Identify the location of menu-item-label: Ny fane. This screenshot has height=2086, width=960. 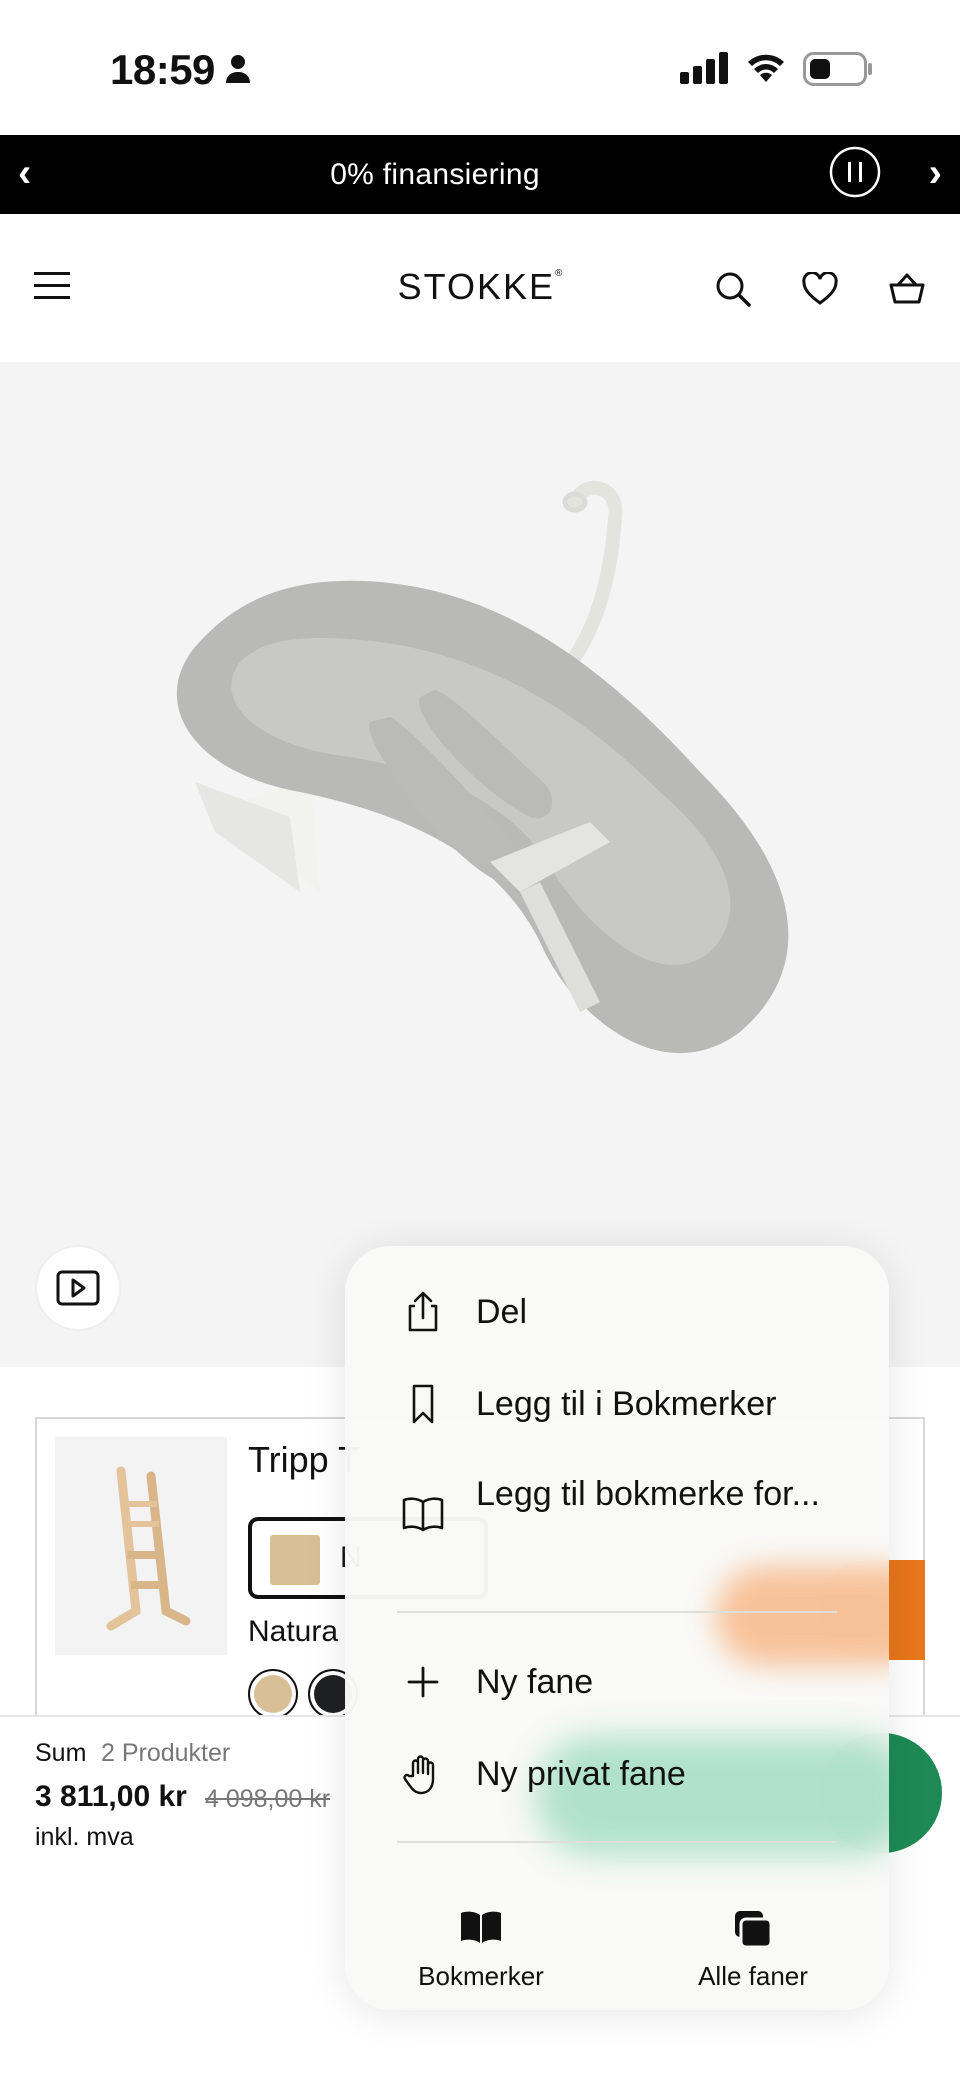
(535, 1682).